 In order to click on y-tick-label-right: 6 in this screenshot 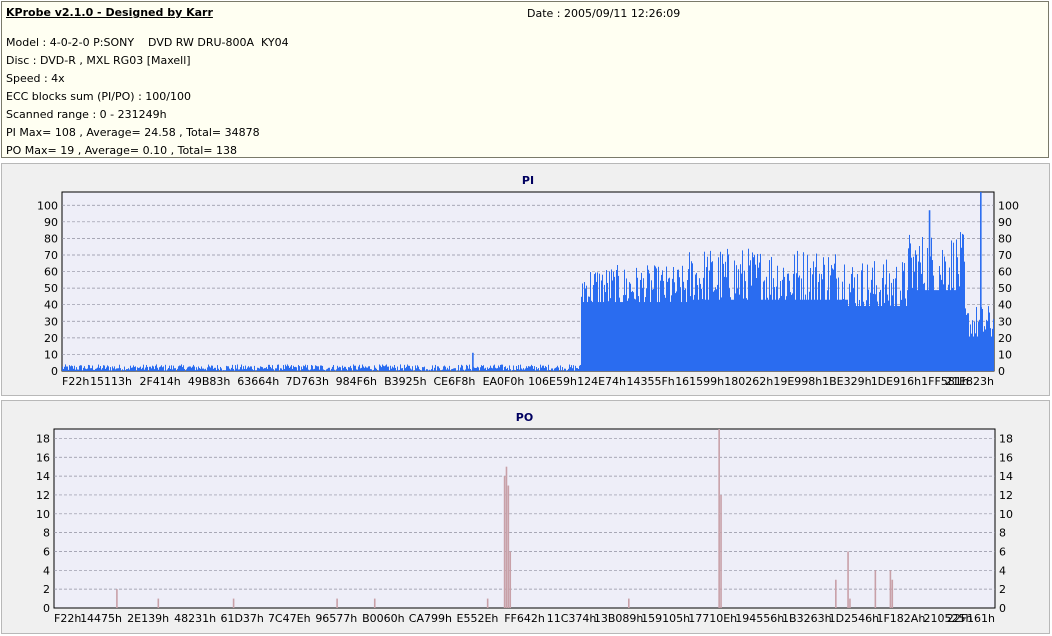, I will do `click(1002, 551)`.